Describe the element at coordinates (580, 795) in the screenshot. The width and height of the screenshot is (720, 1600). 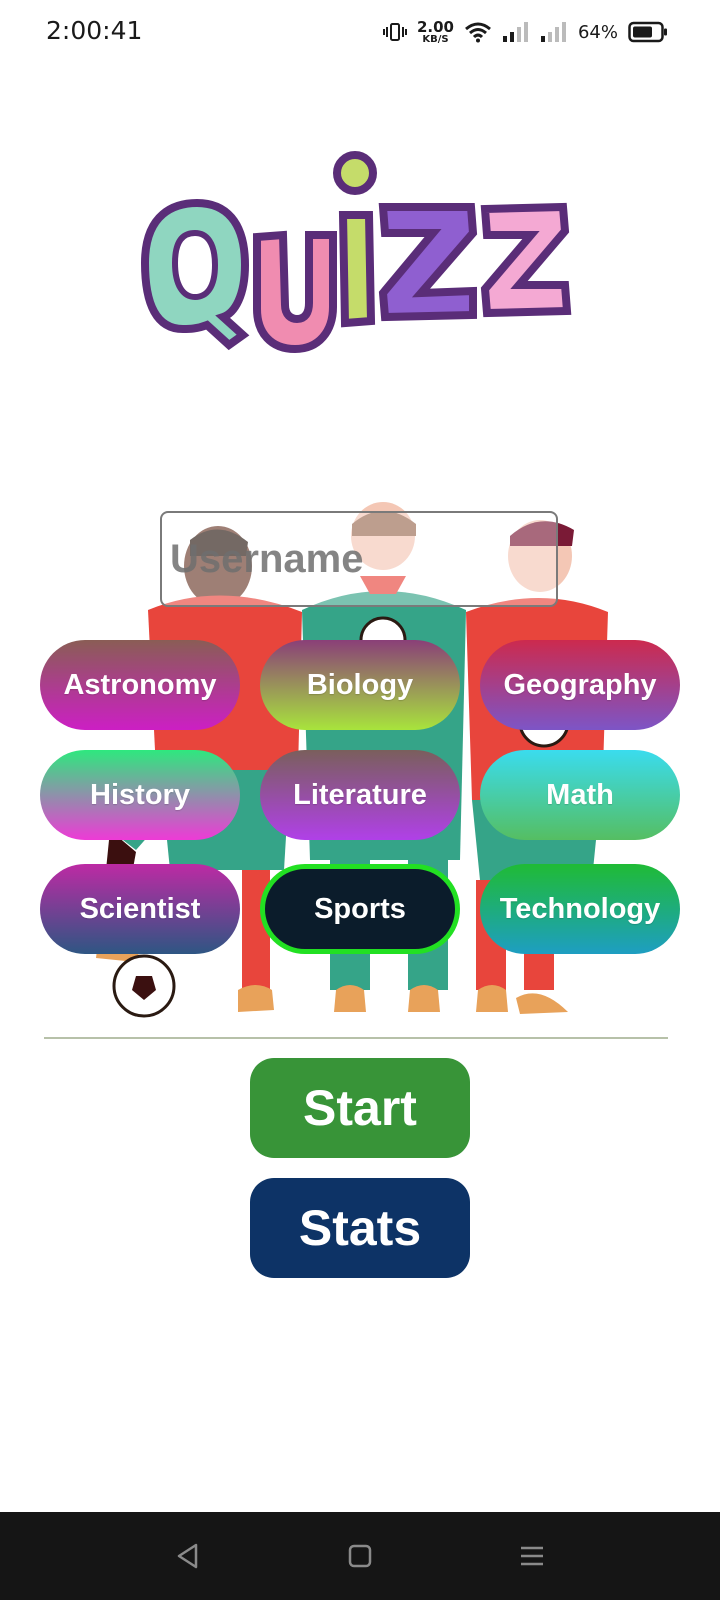
I see `category-math-button: Math` at that location.